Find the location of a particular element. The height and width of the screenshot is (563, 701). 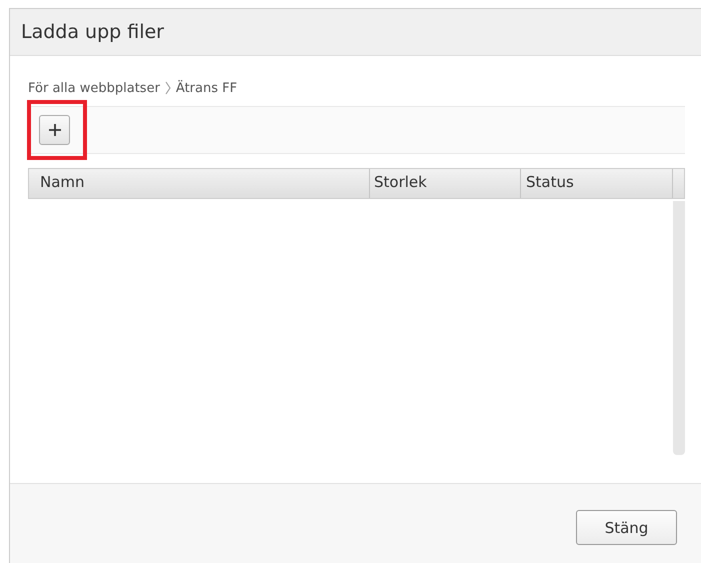

add-button is located at coordinates (54, 130).